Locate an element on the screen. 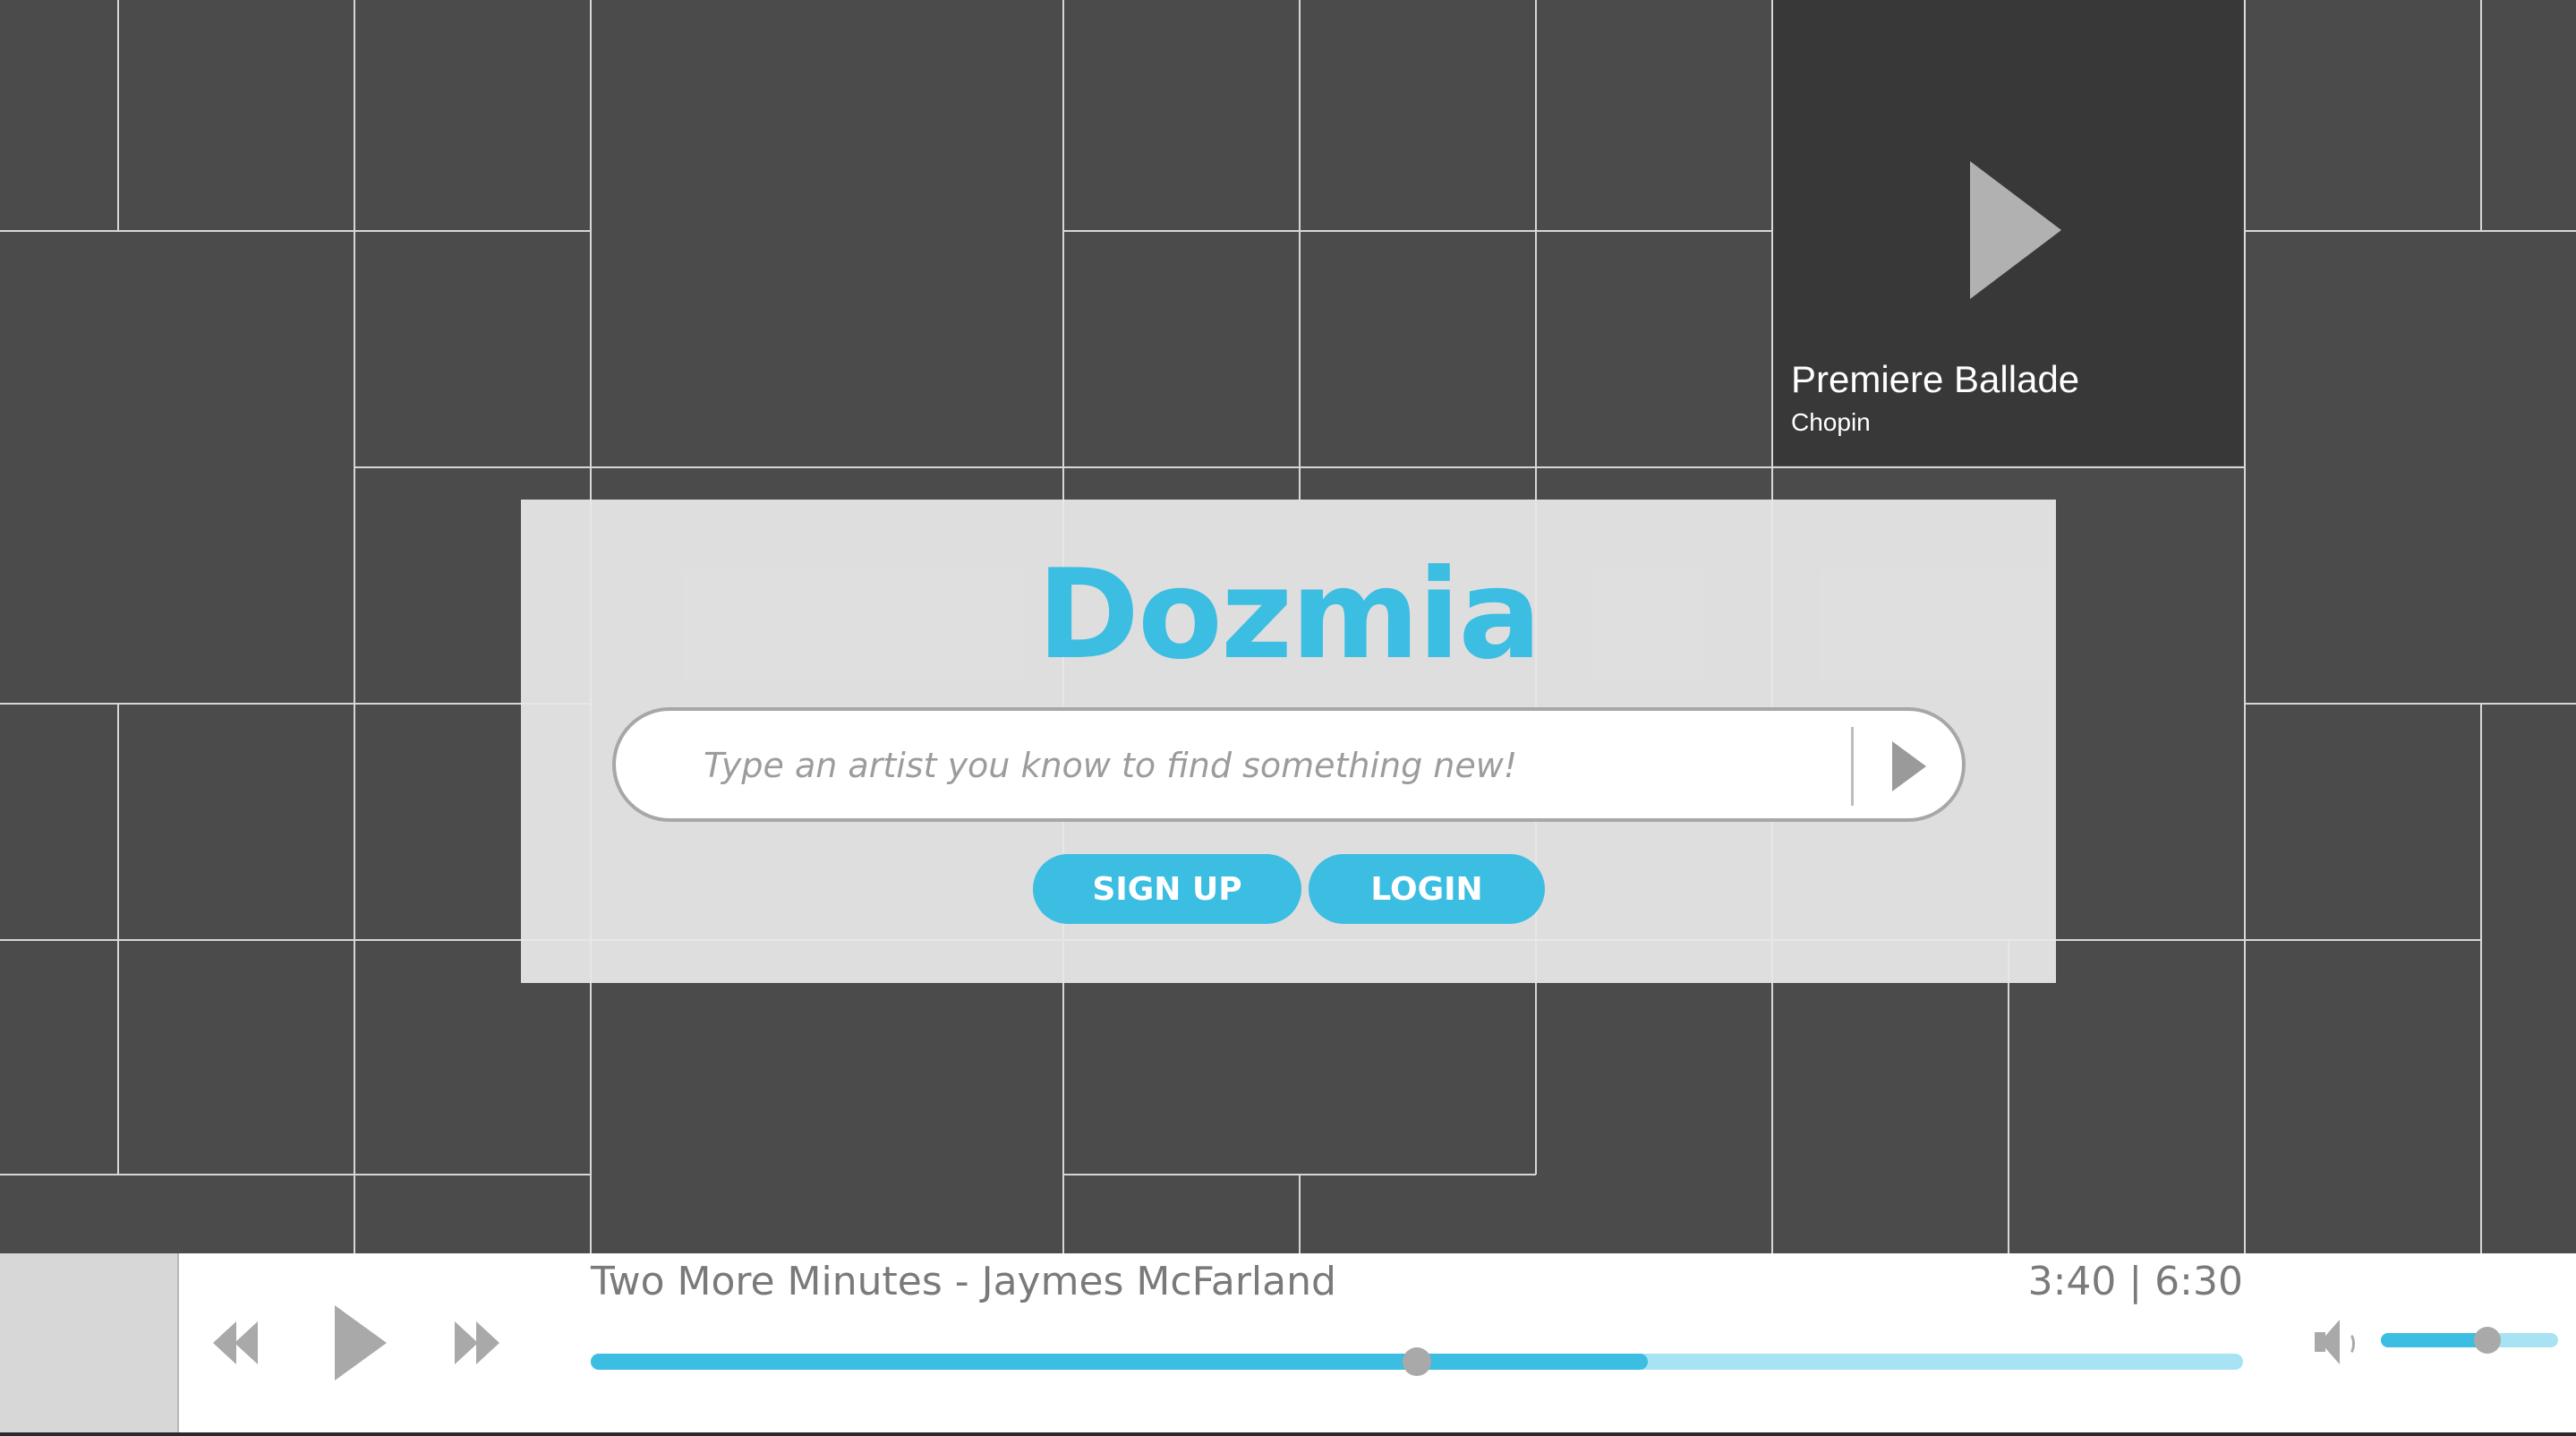  progress-knob is located at coordinates (1417, 1361).